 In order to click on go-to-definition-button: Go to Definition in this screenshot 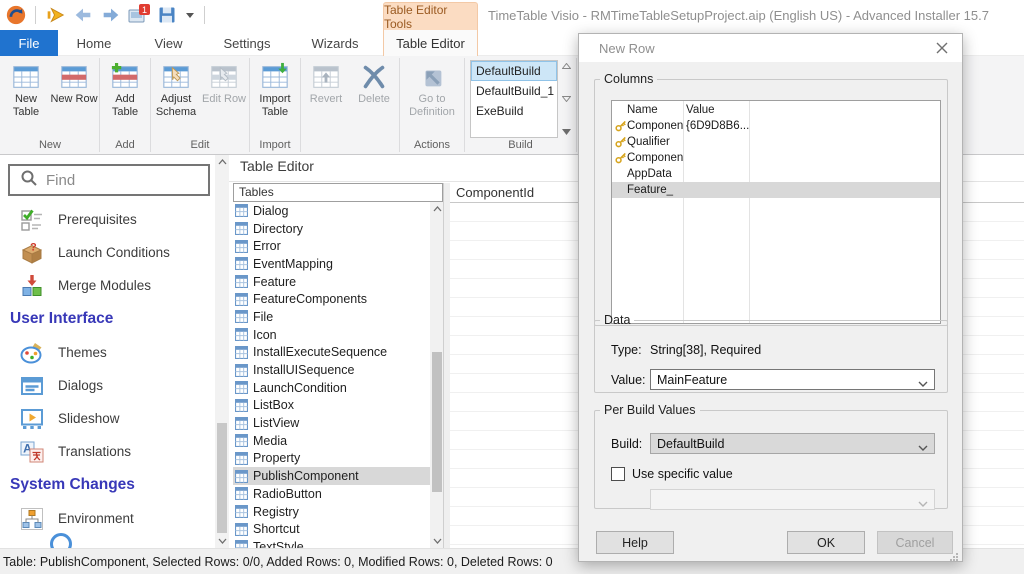, I will do `click(432, 98)`.